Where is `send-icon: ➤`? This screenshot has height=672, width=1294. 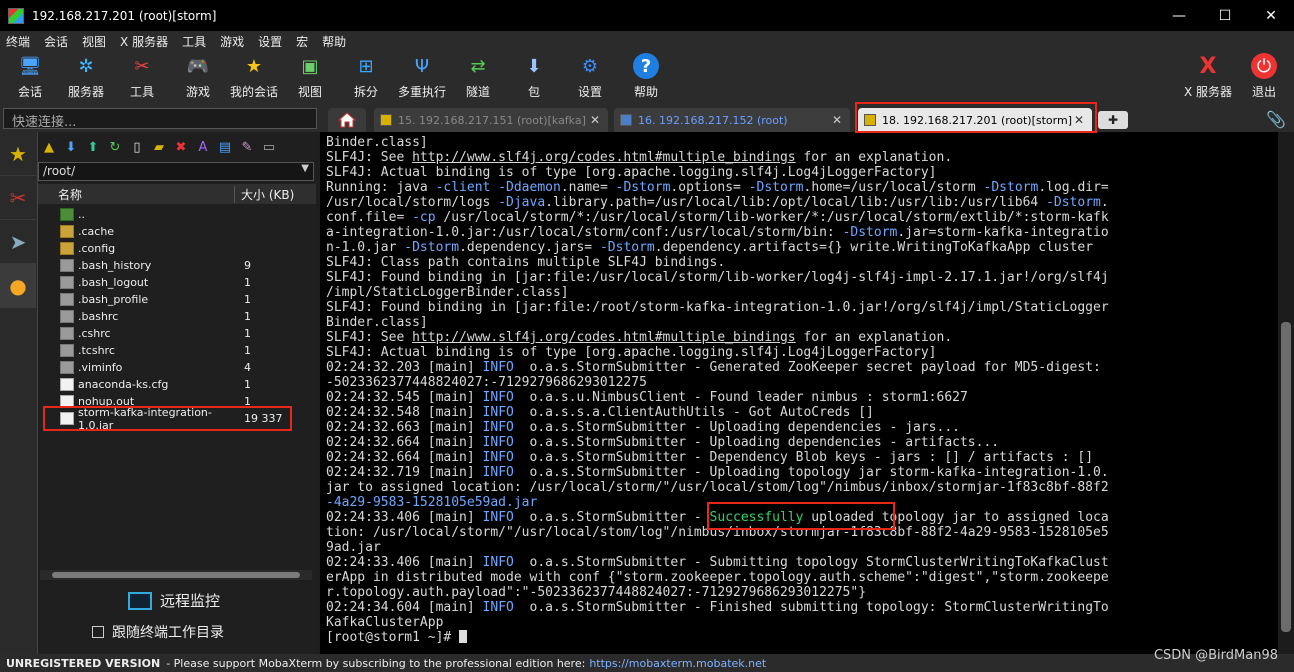
send-icon: ➤ is located at coordinates (18, 242).